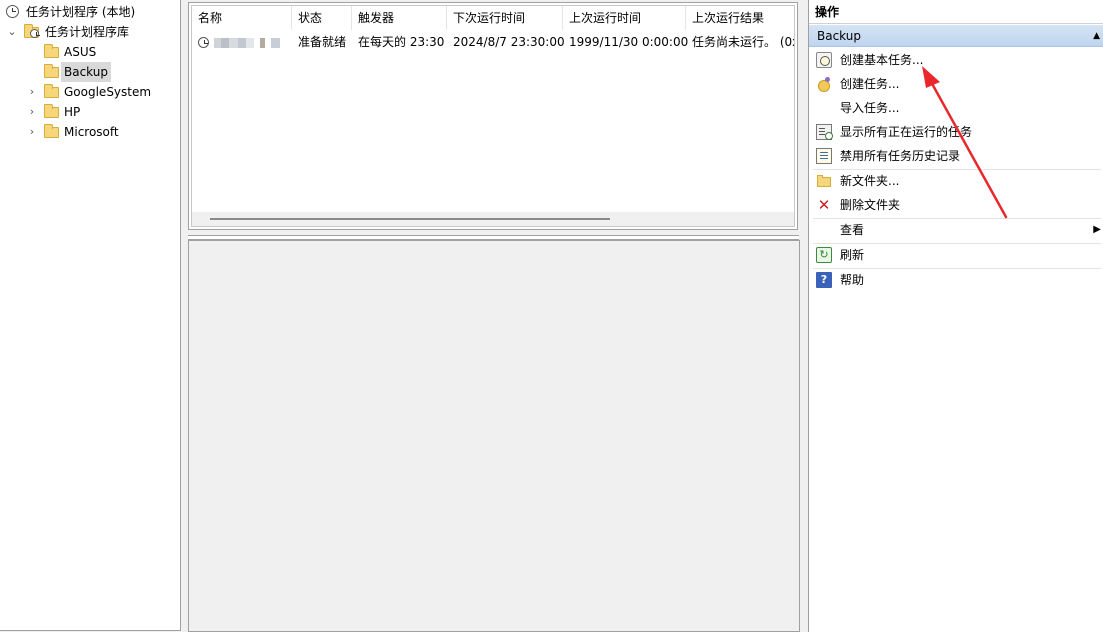 The image size is (1103, 632). I want to click on task-next-run-cell: 2024/8/7 23:30:00, so click(509, 42).